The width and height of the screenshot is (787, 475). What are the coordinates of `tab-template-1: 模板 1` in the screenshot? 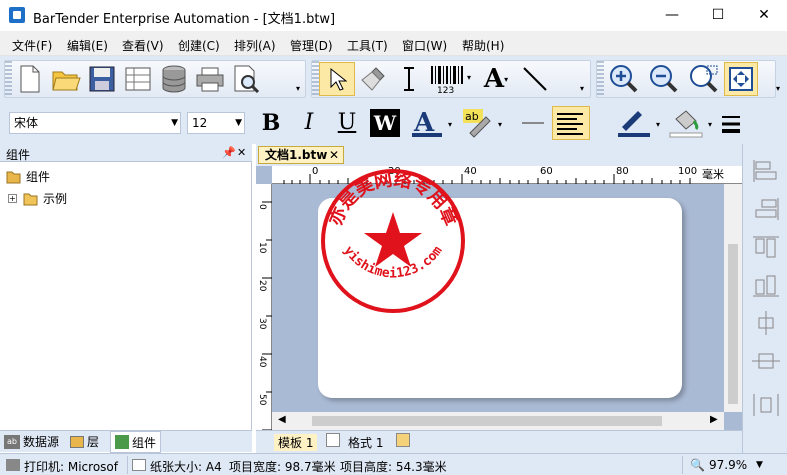 It's located at (296, 442).